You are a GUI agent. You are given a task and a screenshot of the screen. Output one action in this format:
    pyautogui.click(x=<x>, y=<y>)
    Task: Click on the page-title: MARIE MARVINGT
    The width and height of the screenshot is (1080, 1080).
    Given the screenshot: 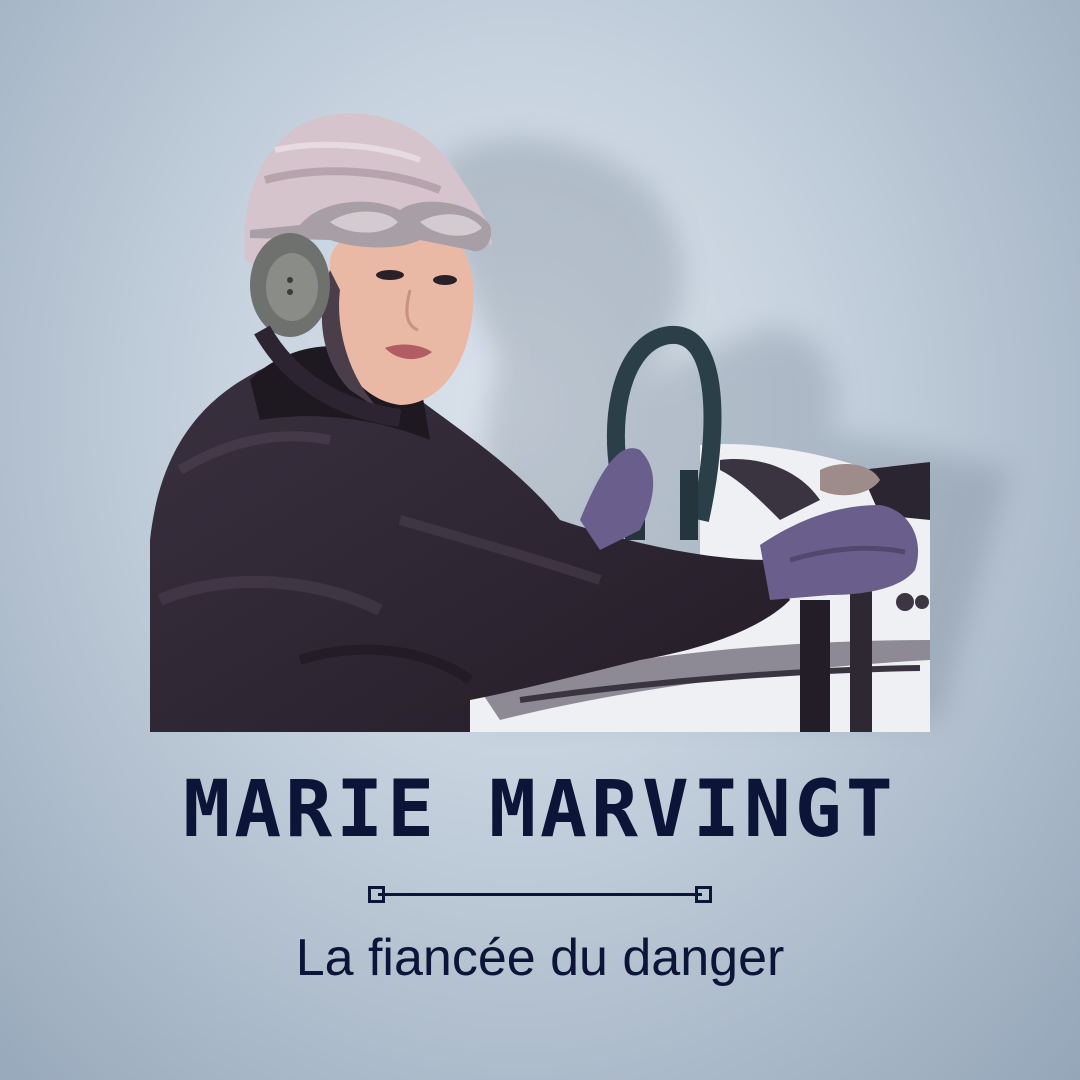 What is the action you would take?
    pyautogui.click(x=540, y=810)
    